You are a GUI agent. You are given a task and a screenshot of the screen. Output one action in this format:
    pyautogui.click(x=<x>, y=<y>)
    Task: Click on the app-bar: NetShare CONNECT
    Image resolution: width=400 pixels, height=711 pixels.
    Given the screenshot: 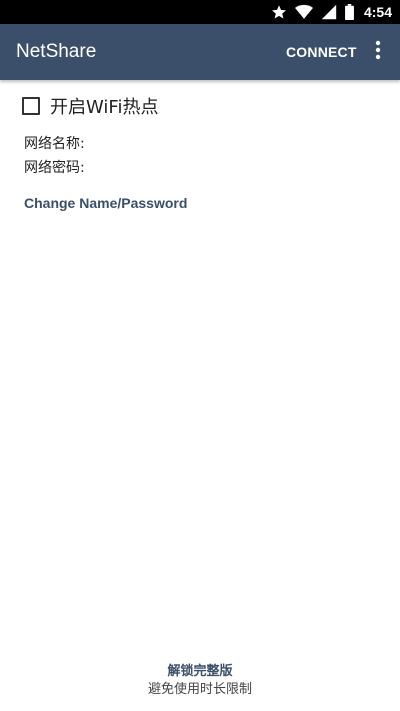 What is the action you would take?
    pyautogui.click(x=200, y=52)
    